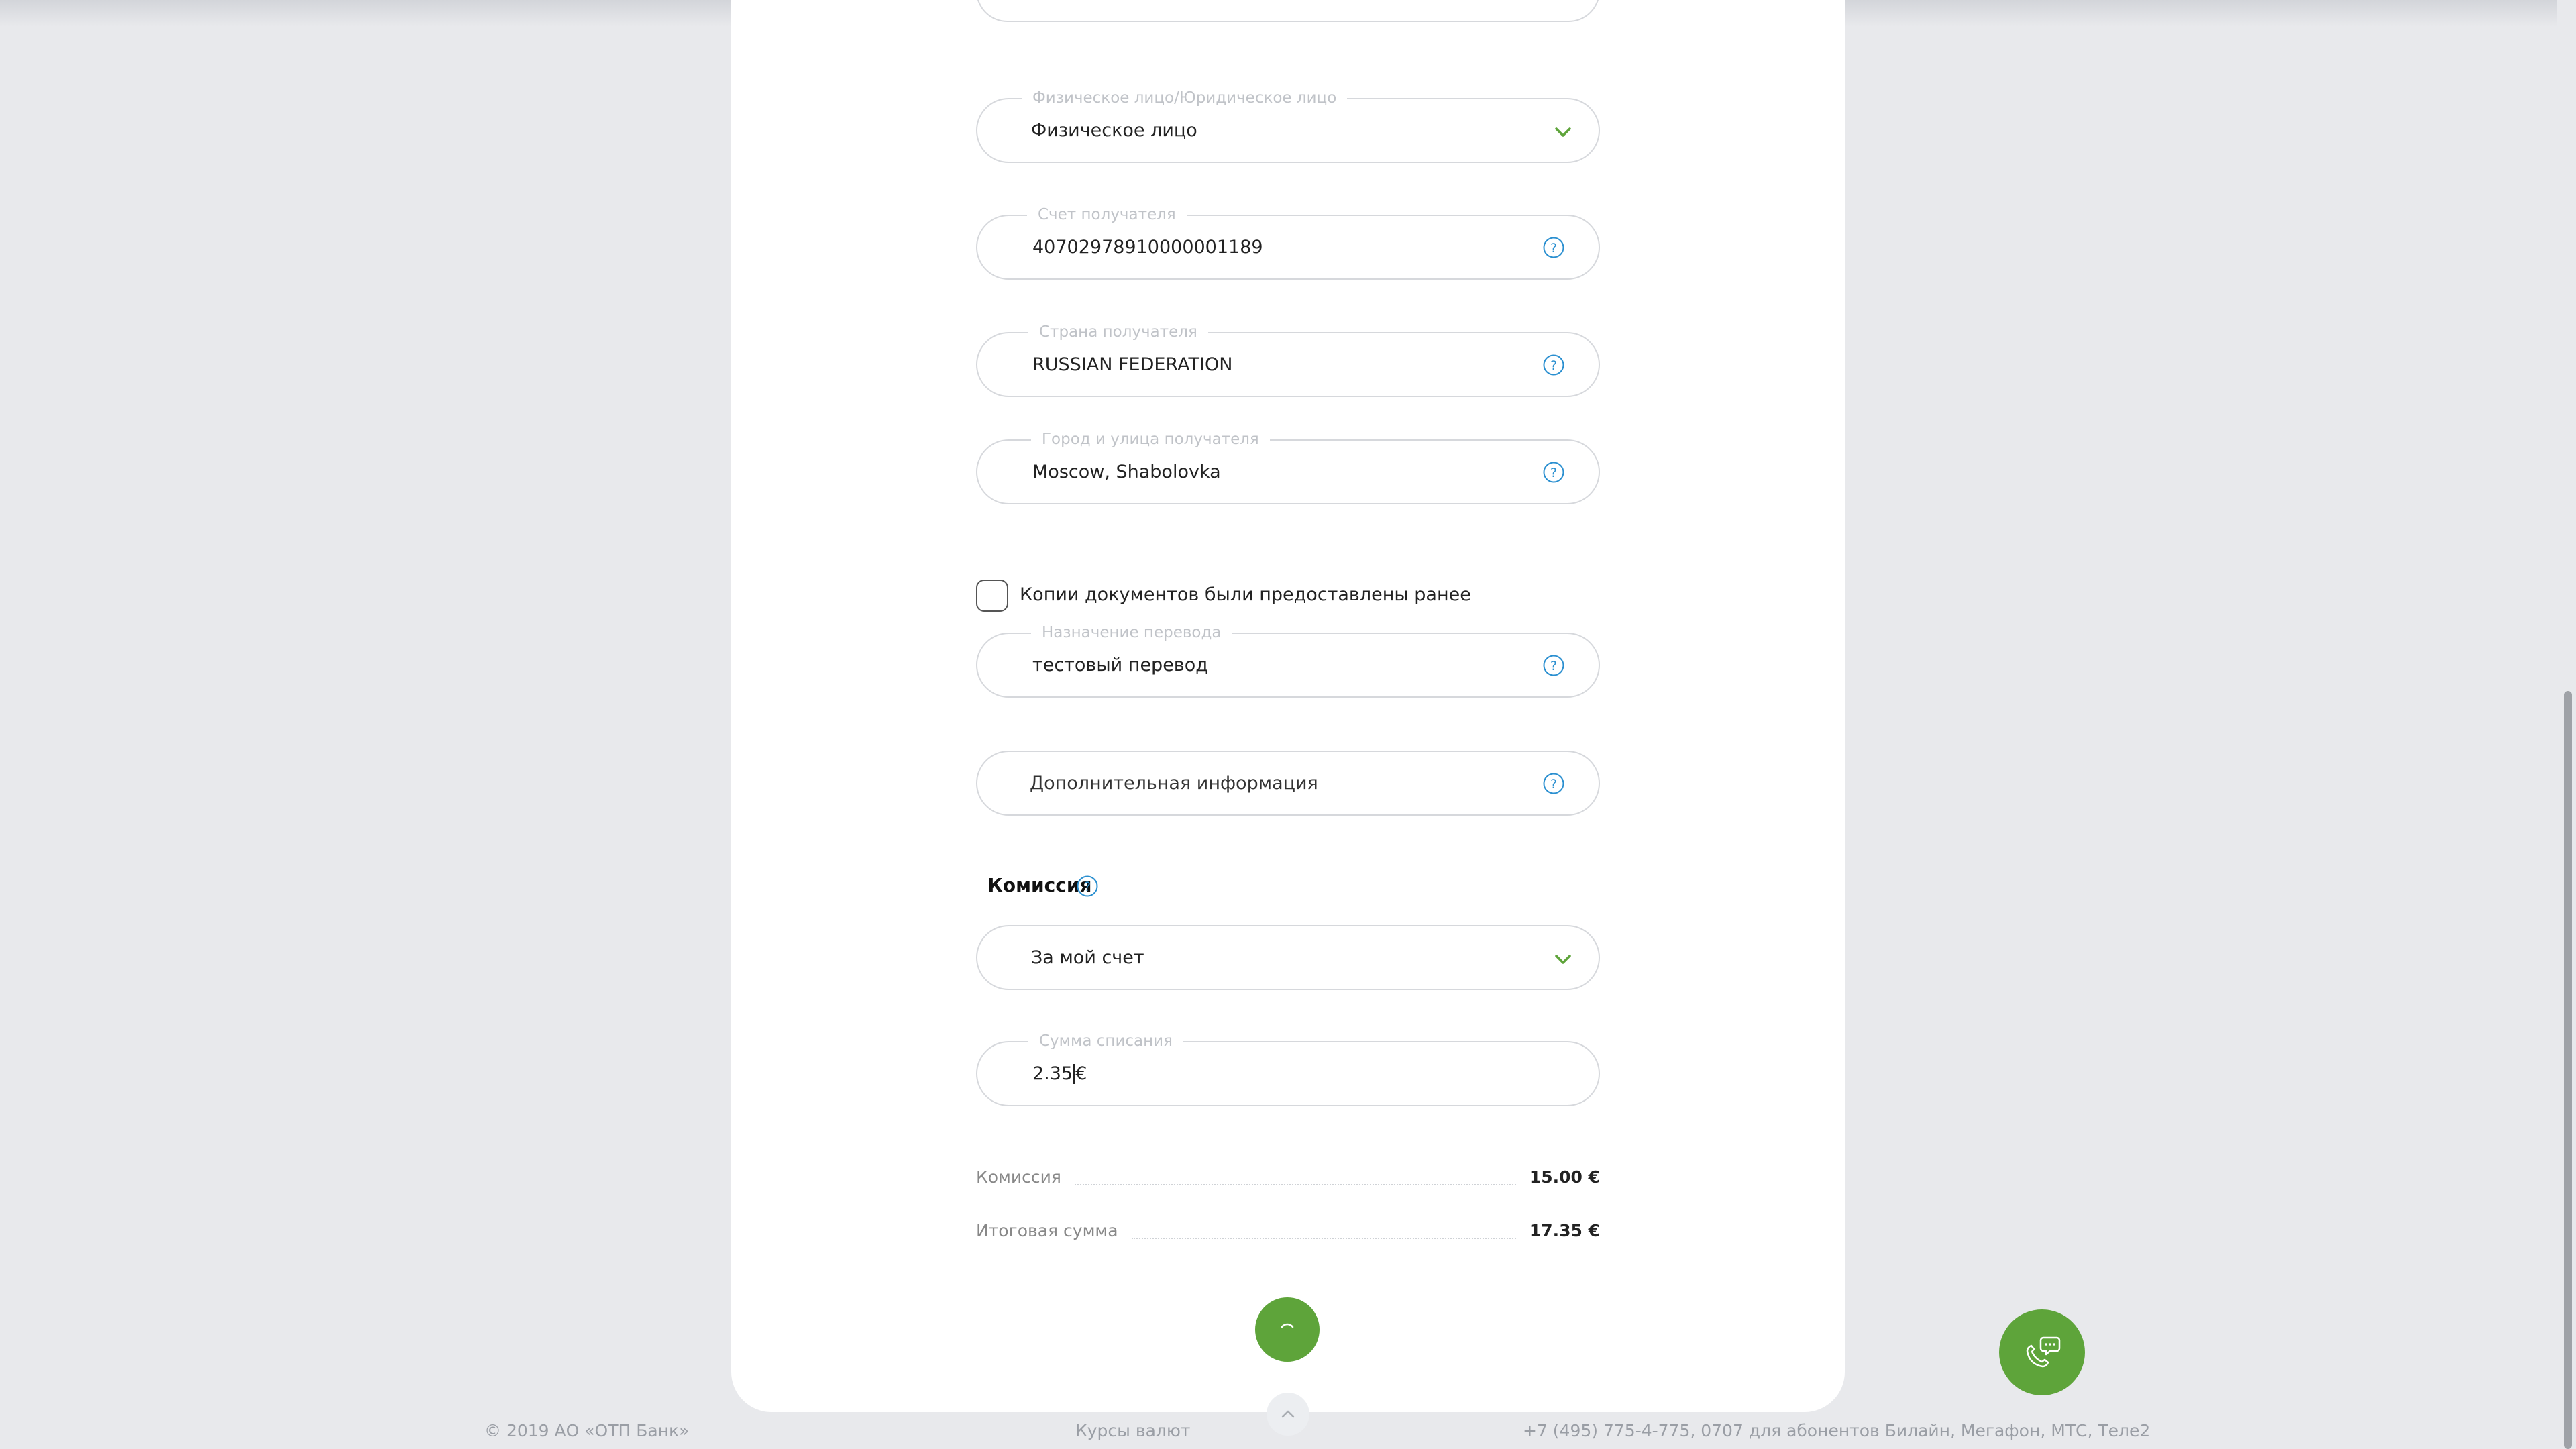 Image resolution: width=2576 pixels, height=1449 pixels. What do you see at coordinates (1018, 1177) in the screenshot?
I see `commission-summary-label: Комиссия` at bounding box center [1018, 1177].